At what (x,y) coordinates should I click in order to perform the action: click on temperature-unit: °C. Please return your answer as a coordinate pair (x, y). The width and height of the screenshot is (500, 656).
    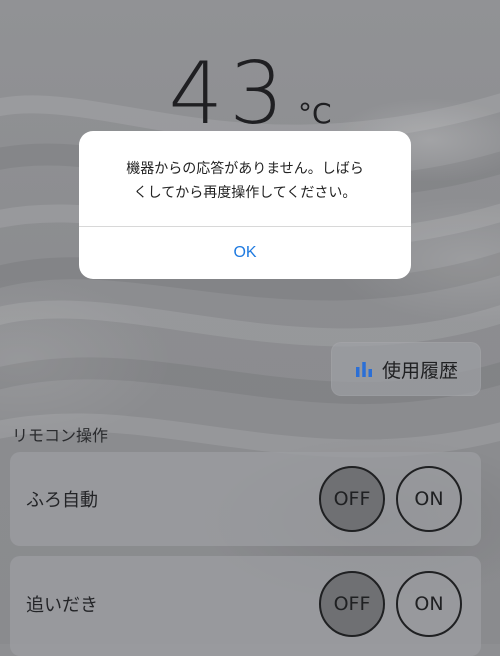
    Looking at the image, I should click on (314, 113).